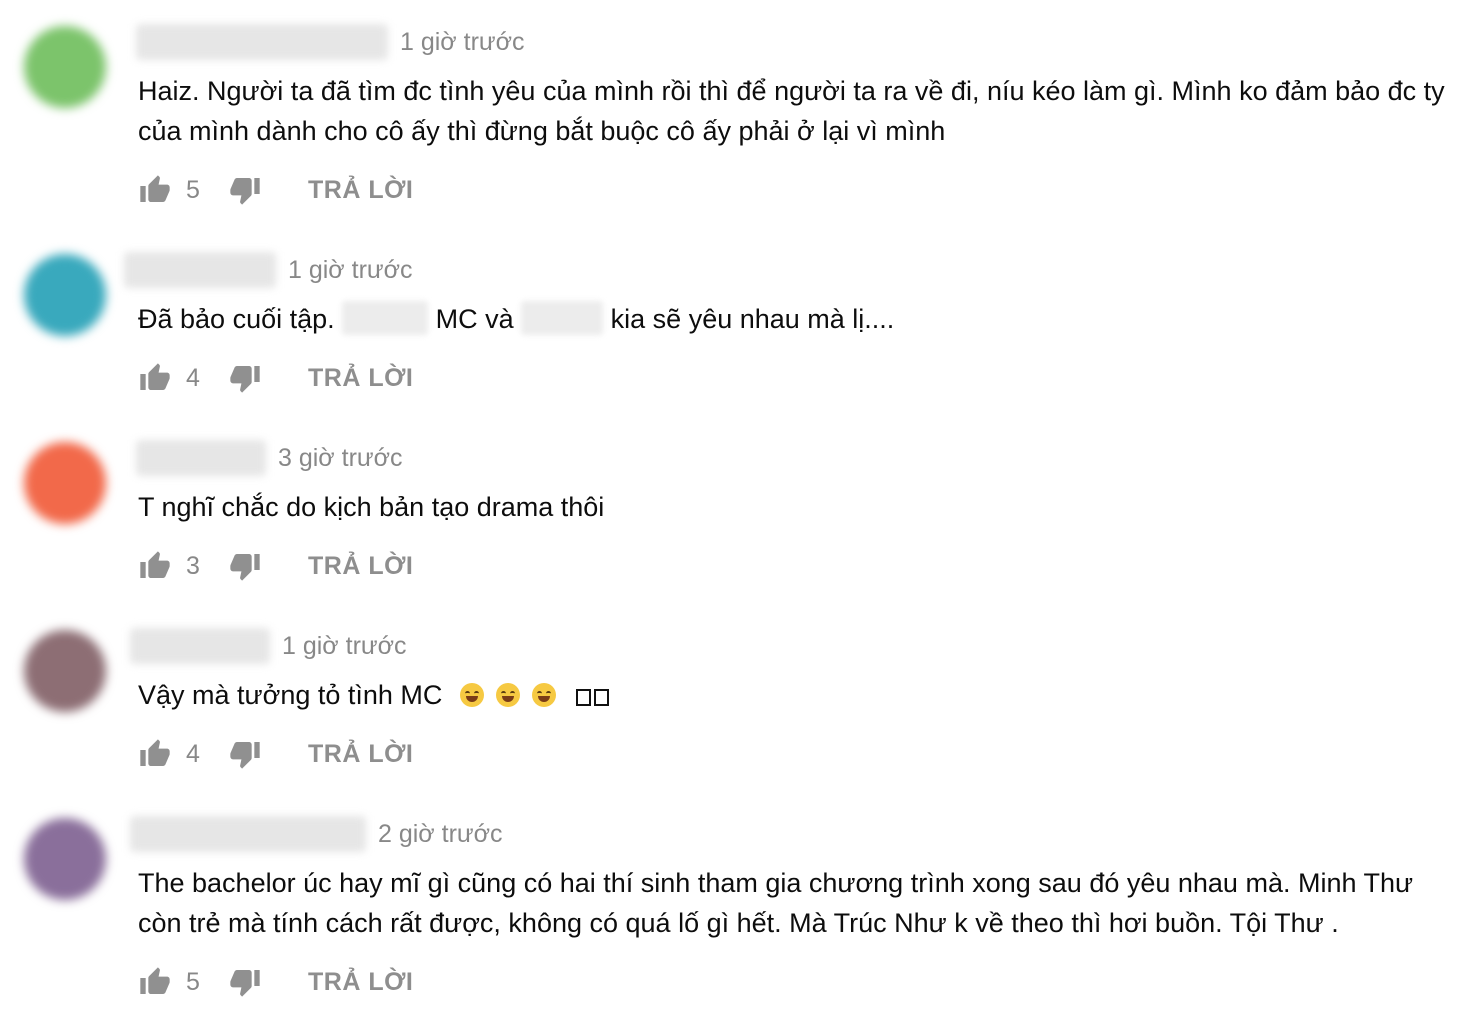 The image size is (1472, 1016). Describe the element at coordinates (290, 695) in the screenshot. I see `comment-text-part: Vậy mà tưởng tỏ tình MC` at that location.